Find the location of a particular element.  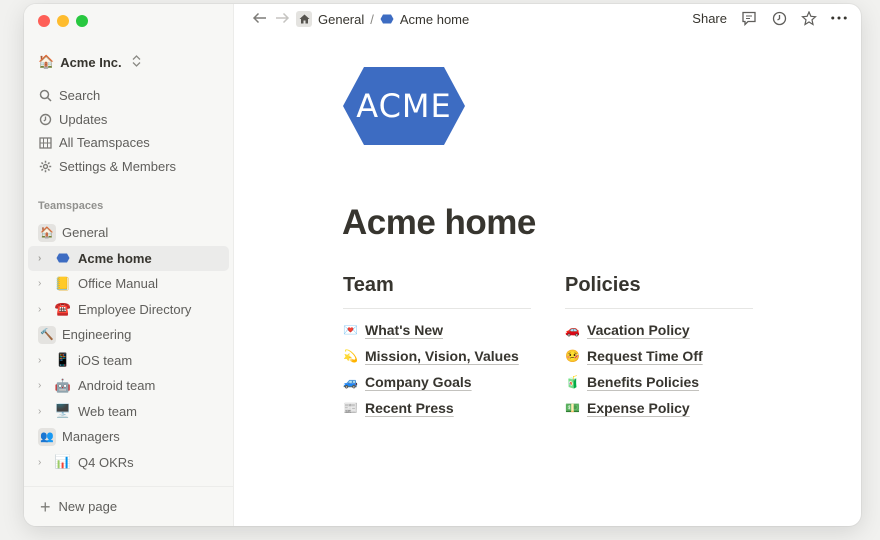

page-link-mission: 💫 Mission, Vision, Values is located at coordinates (437, 356).